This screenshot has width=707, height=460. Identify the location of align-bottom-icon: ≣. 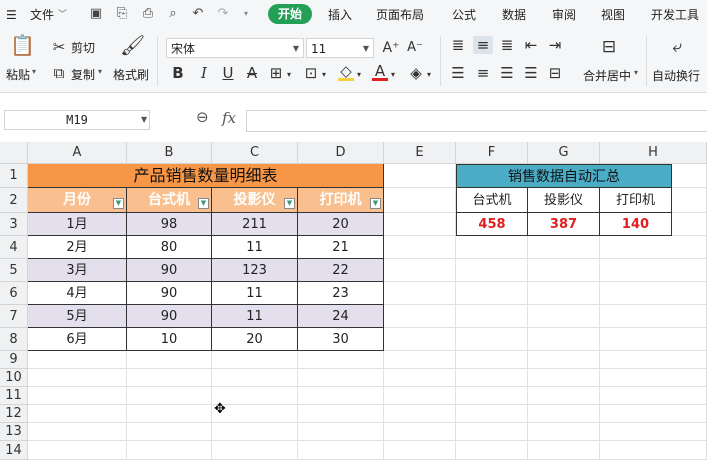
(507, 45).